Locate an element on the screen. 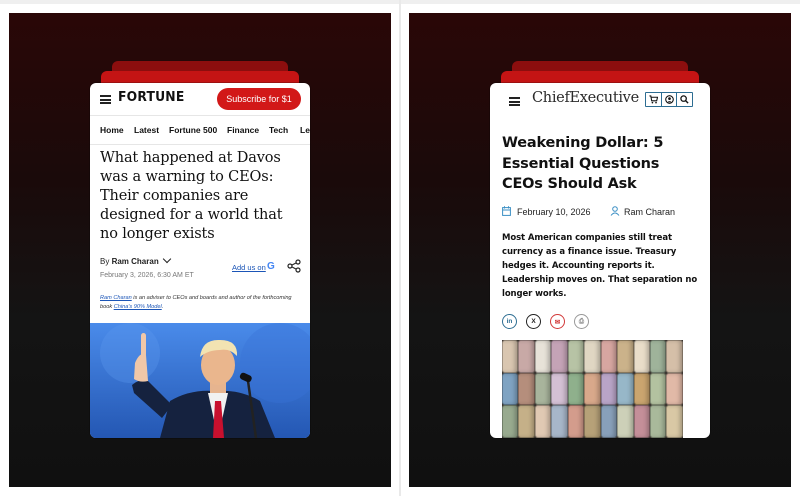  print-icon: ⎙ is located at coordinates (581, 321).